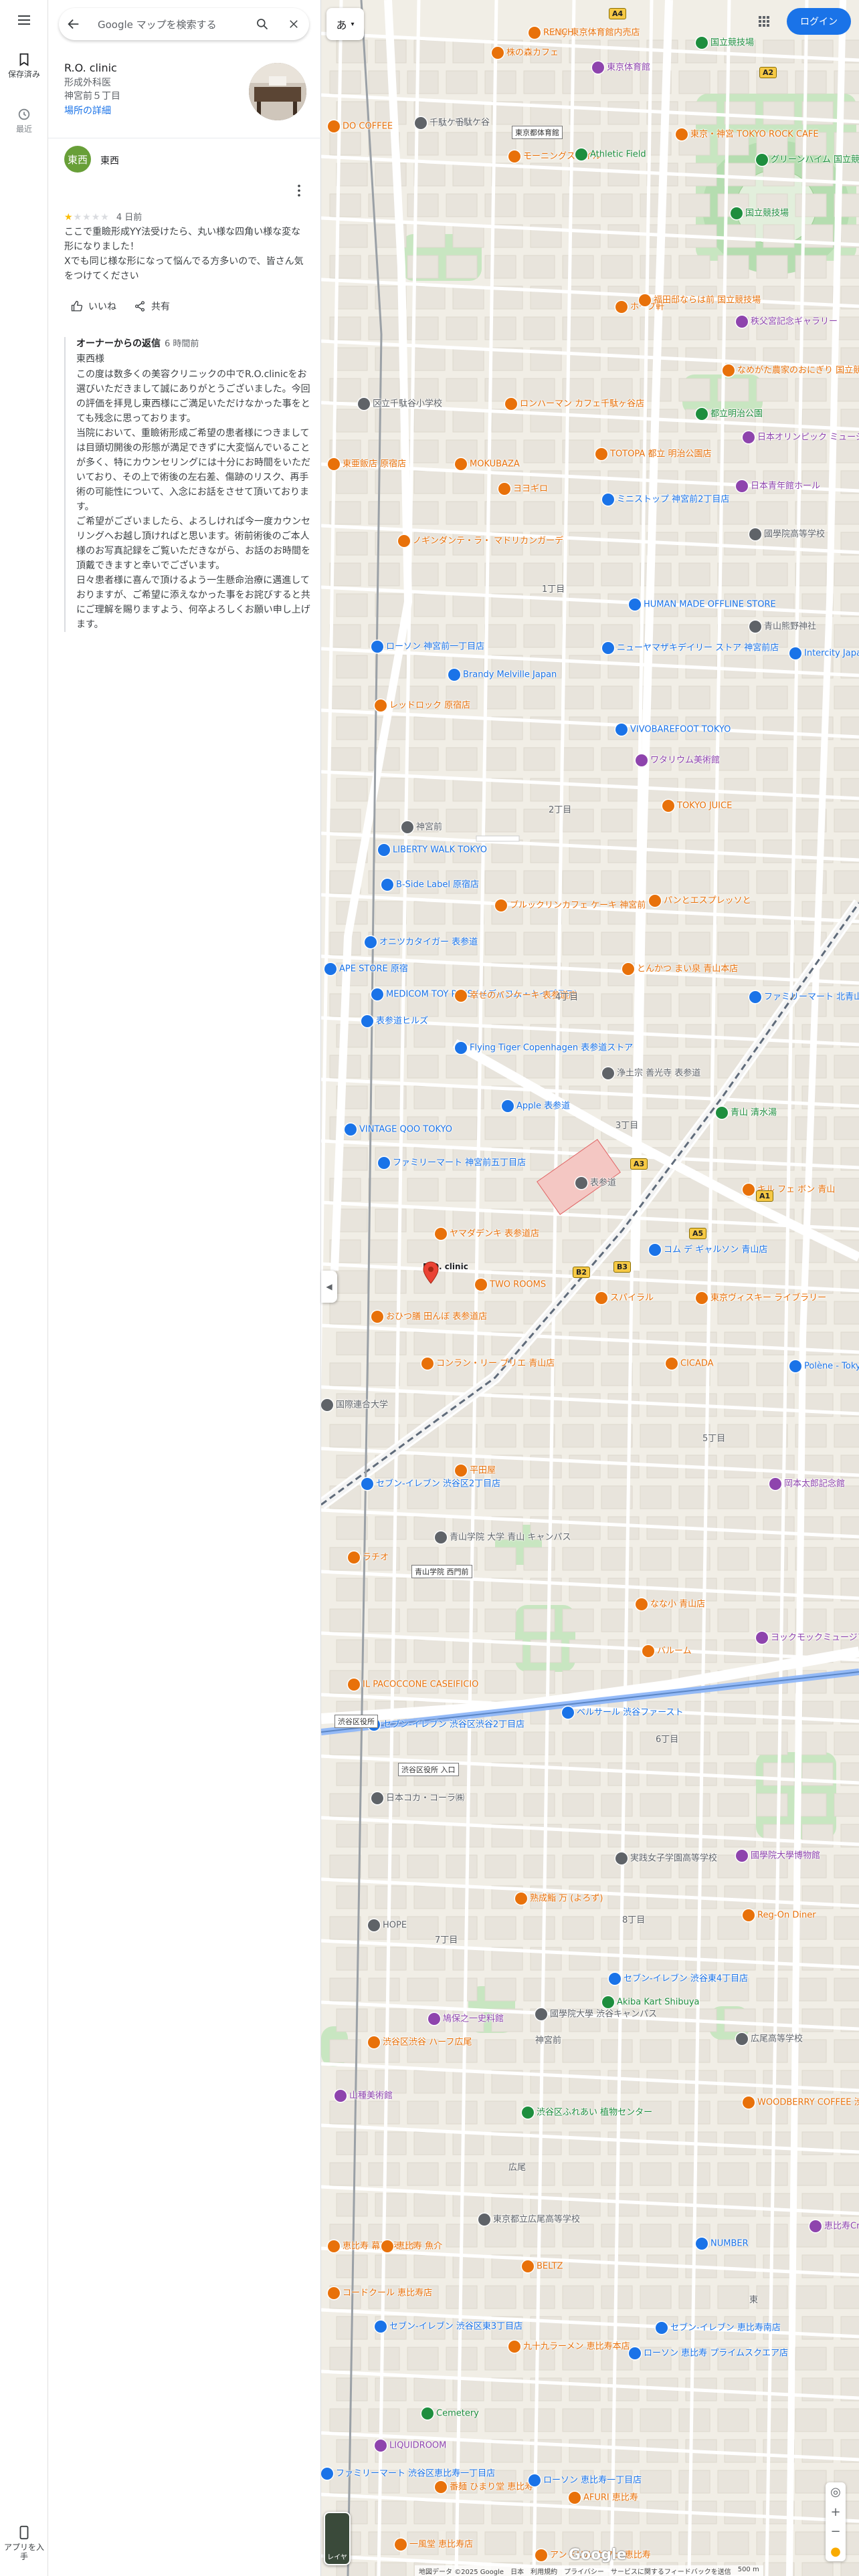 The image size is (859, 2576). What do you see at coordinates (570, 905) in the screenshot?
I see `map-place-label: ブルックリンカフェ ケーキ 神宮前` at bounding box center [570, 905].